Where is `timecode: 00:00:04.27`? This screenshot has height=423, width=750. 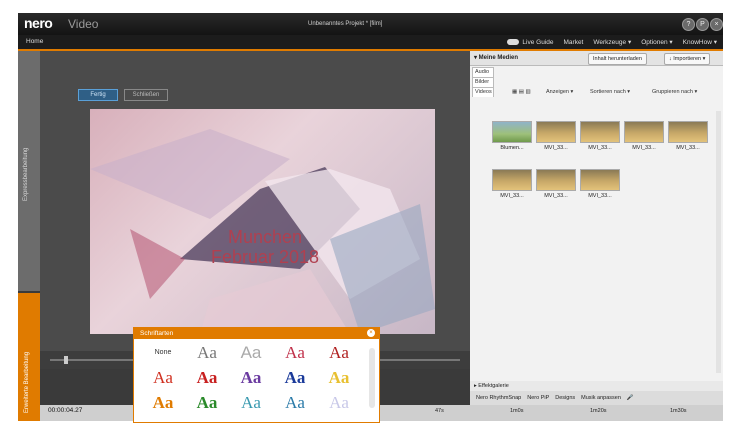
timecode: 00:00:04.27 is located at coordinates (65, 410).